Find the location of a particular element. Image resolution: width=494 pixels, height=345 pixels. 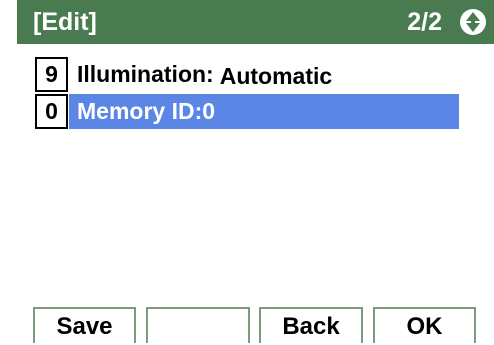

illumination-label: Illumination: Automatic is located at coordinates (200, 74).